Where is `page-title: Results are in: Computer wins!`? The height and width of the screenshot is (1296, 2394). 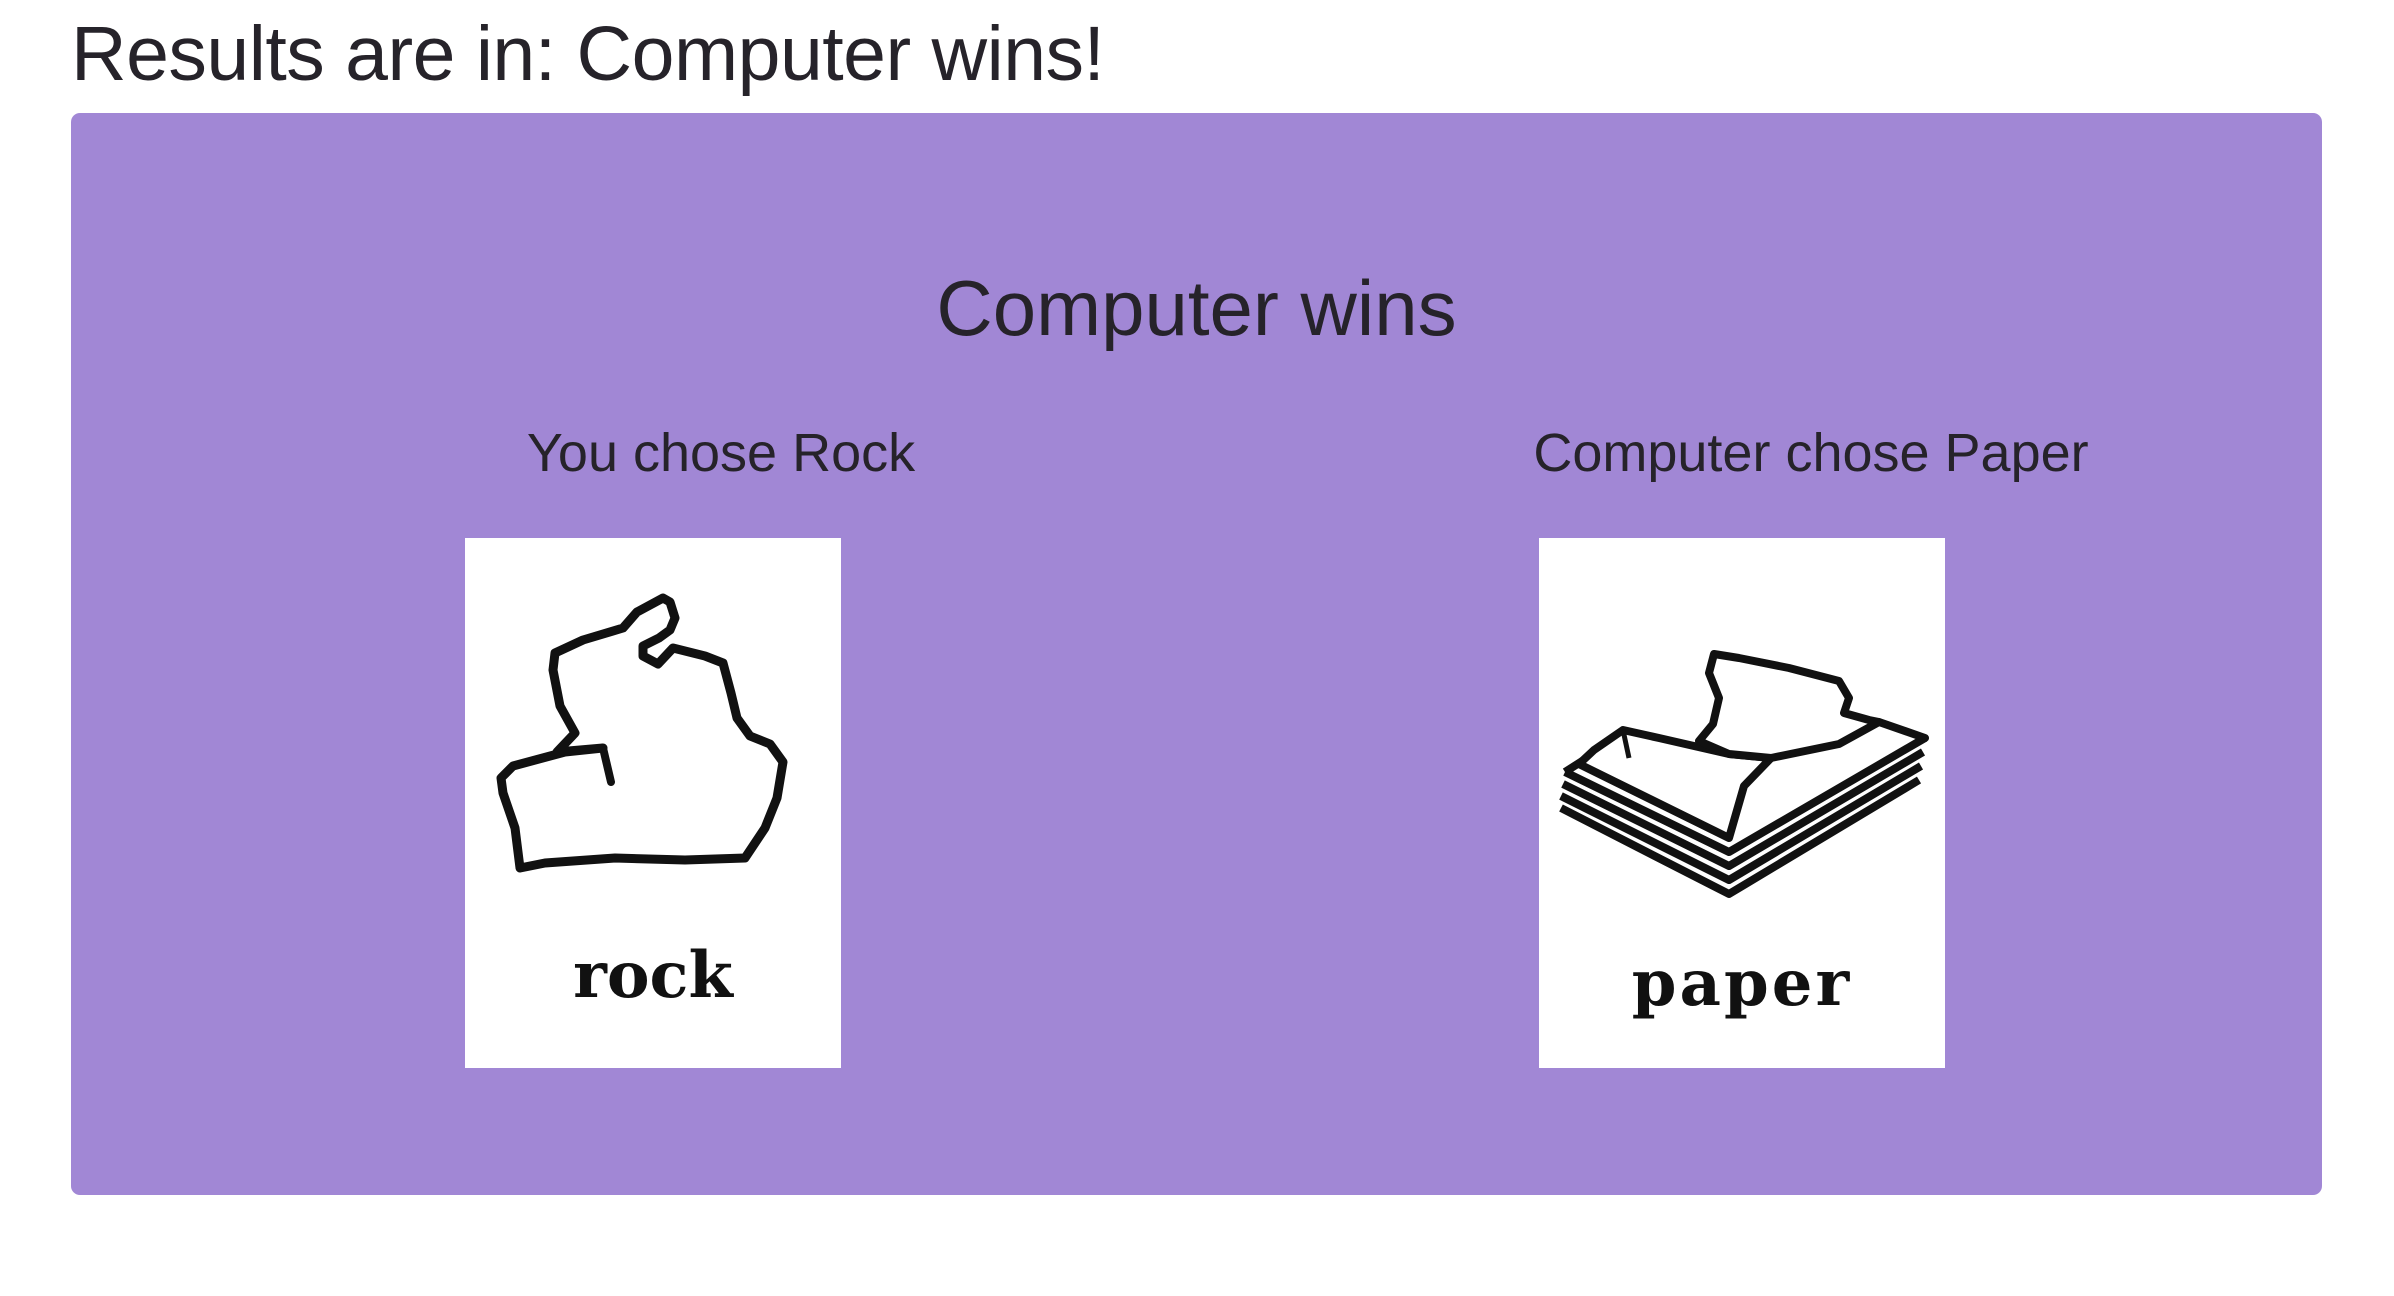
page-title: Results are in: Computer wins! is located at coordinates (588, 54).